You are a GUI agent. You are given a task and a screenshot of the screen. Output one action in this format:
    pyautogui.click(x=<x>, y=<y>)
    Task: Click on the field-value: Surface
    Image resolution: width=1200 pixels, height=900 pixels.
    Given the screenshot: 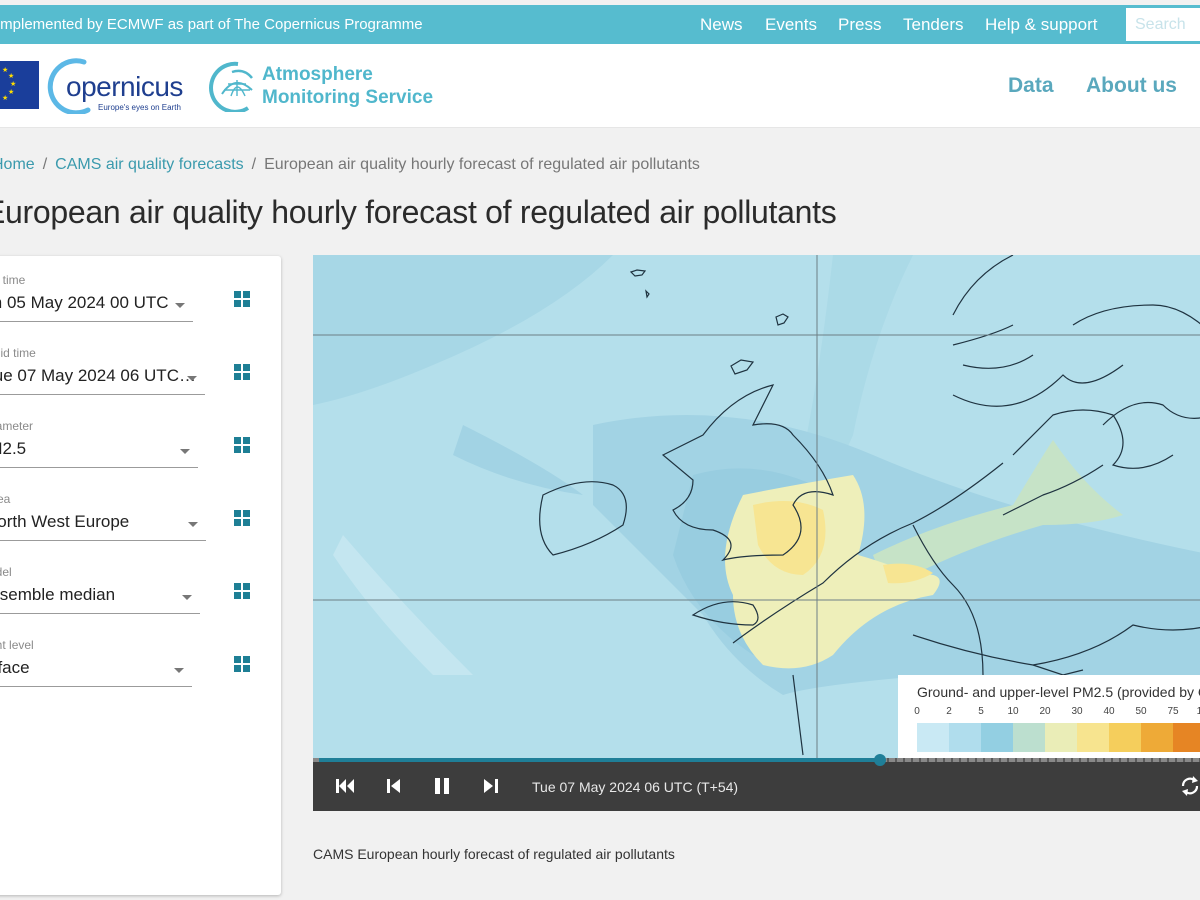 What is the action you would take?
    pyautogui.click(x=15, y=667)
    